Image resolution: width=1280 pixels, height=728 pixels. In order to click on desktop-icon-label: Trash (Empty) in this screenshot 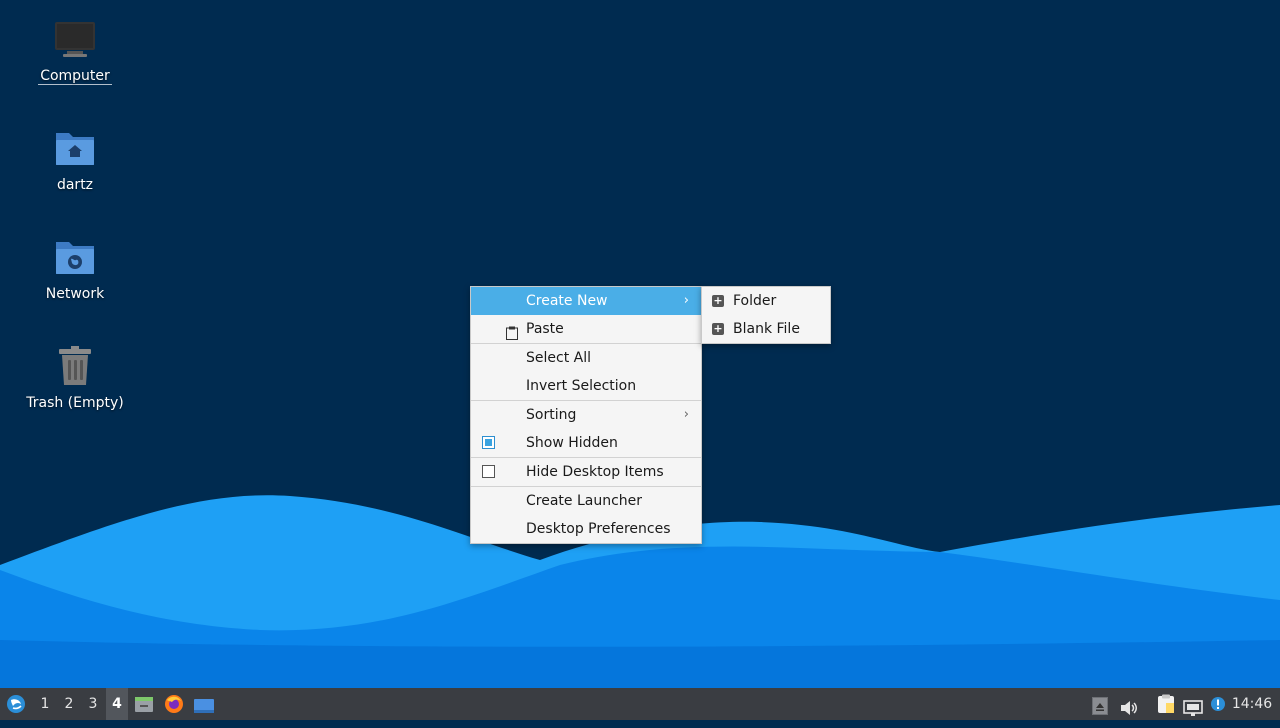, I will do `click(75, 403)`.